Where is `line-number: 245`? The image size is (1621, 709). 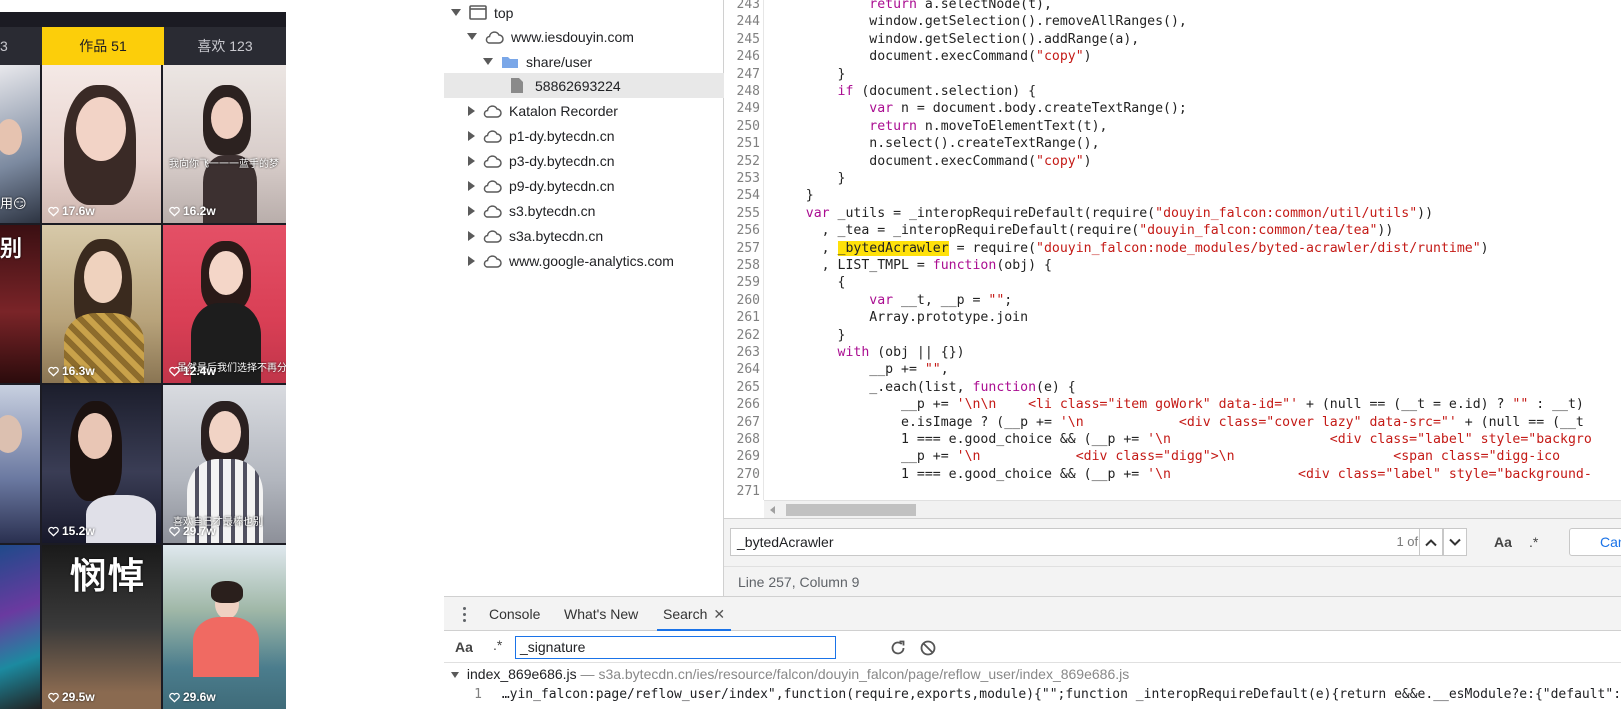 line-number: 245 is located at coordinates (748, 39).